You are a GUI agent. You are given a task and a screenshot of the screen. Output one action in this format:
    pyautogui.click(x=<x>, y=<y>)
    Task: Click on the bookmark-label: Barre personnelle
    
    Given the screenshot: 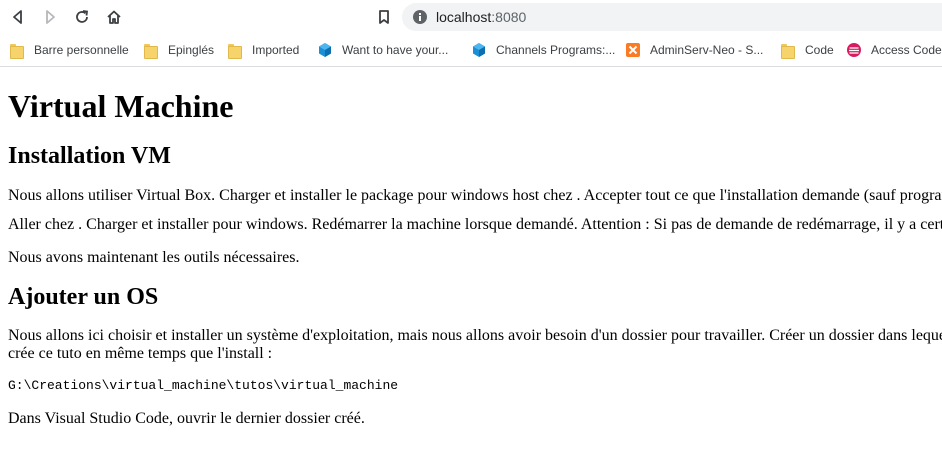 What is the action you would take?
    pyautogui.click(x=81, y=50)
    